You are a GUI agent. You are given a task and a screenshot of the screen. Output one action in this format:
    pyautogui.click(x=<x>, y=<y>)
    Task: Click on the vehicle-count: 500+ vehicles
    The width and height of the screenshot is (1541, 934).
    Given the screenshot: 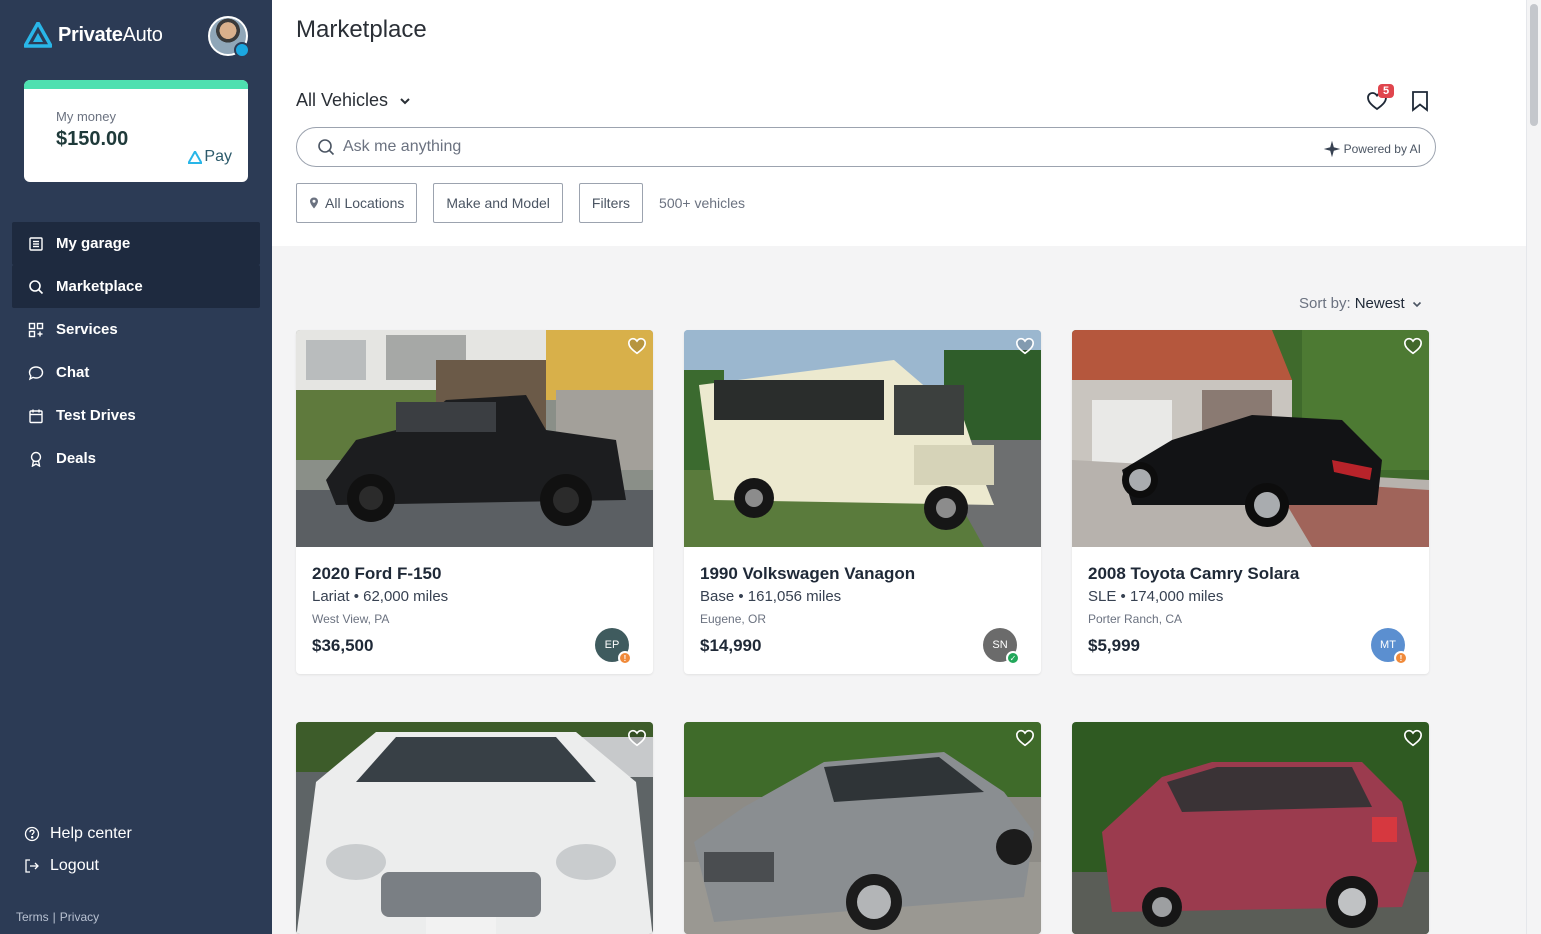 What is the action you would take?
    pyautogui.click(x=702, y=203)
    